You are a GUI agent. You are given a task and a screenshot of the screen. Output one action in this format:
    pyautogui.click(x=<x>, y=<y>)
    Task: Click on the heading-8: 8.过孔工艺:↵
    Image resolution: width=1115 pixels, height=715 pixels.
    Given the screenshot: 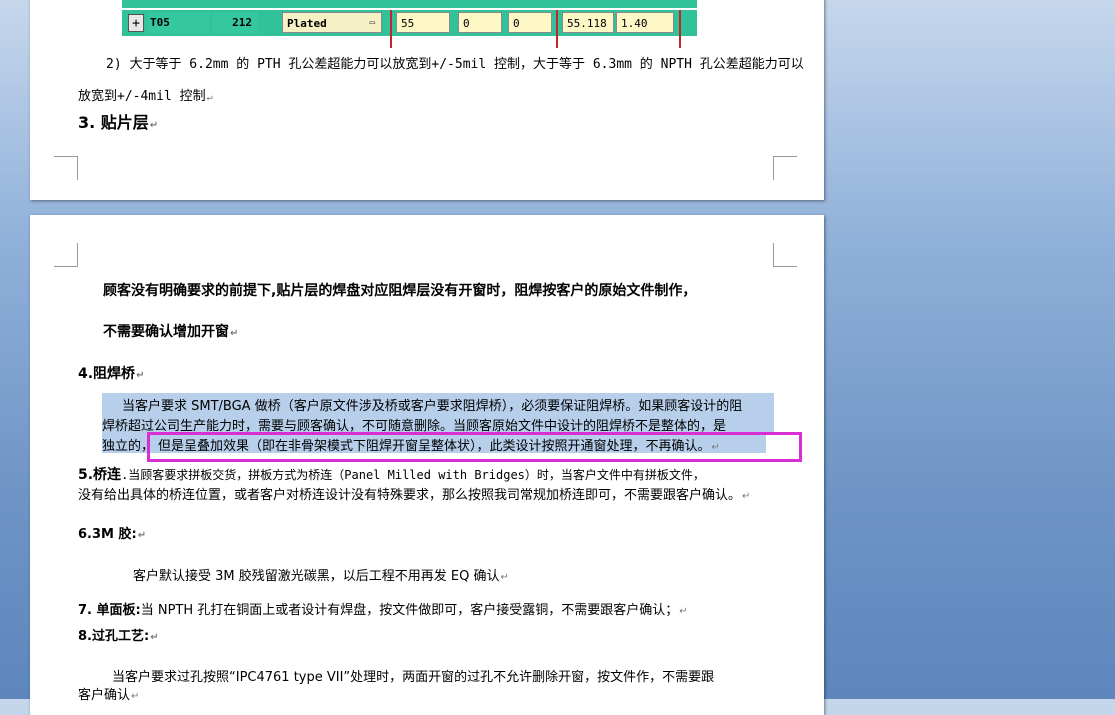 What is the action you would take?
    pyautogui.click(x=118, y=636)
    